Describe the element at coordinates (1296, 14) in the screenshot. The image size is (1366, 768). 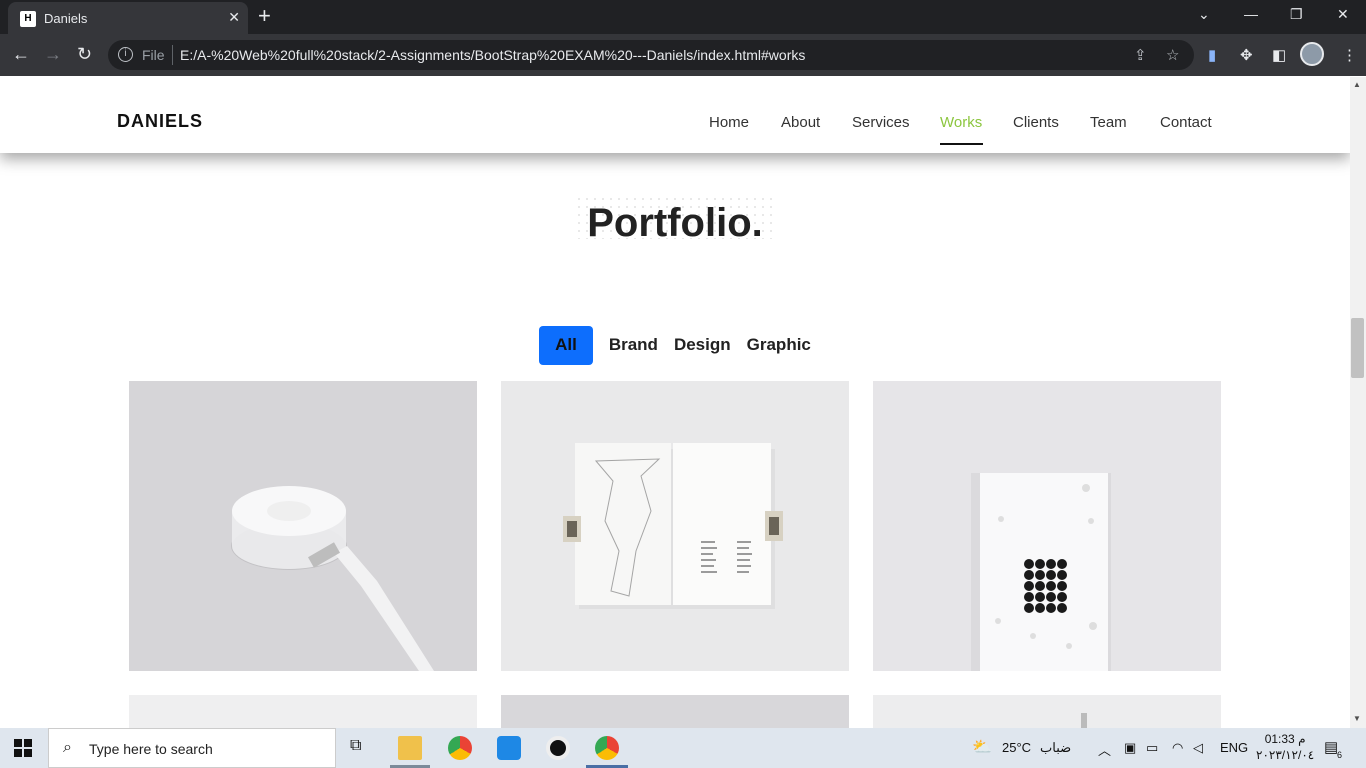
I see `restore-button: ❐` at that location.